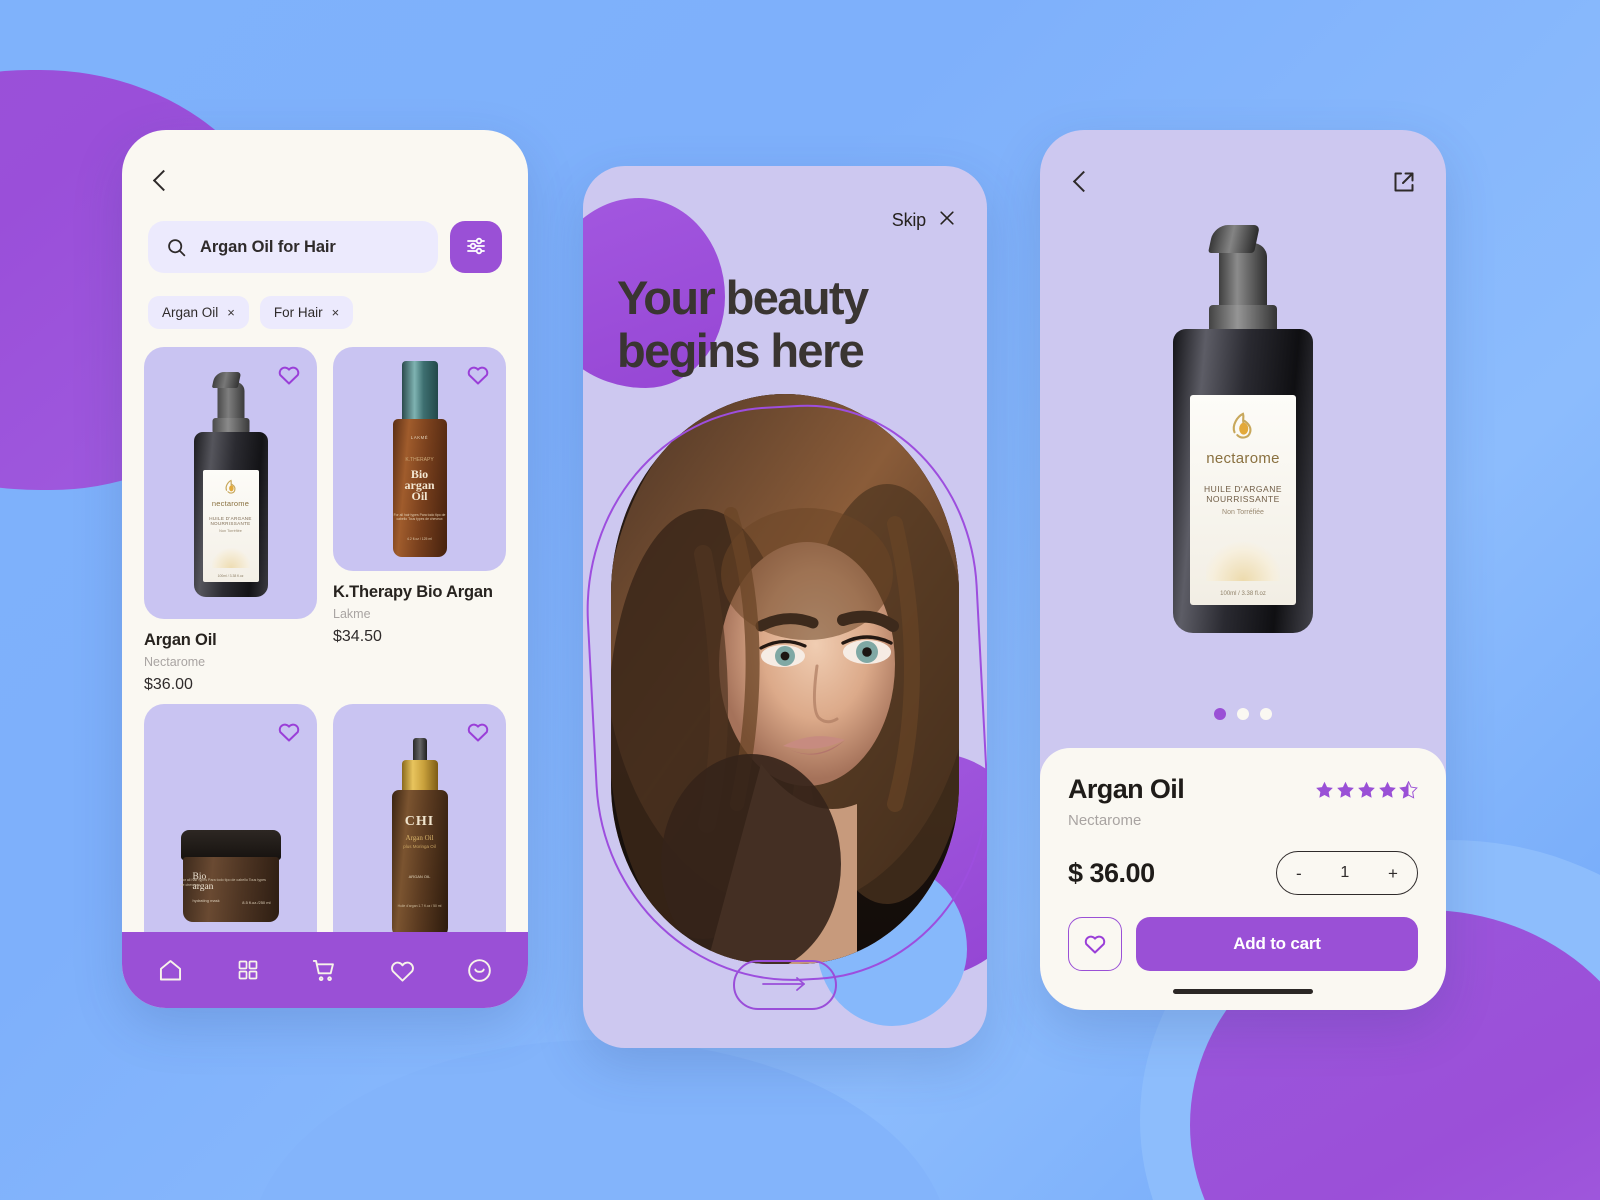  I want to click on smiley-icon, so click(479, 970).